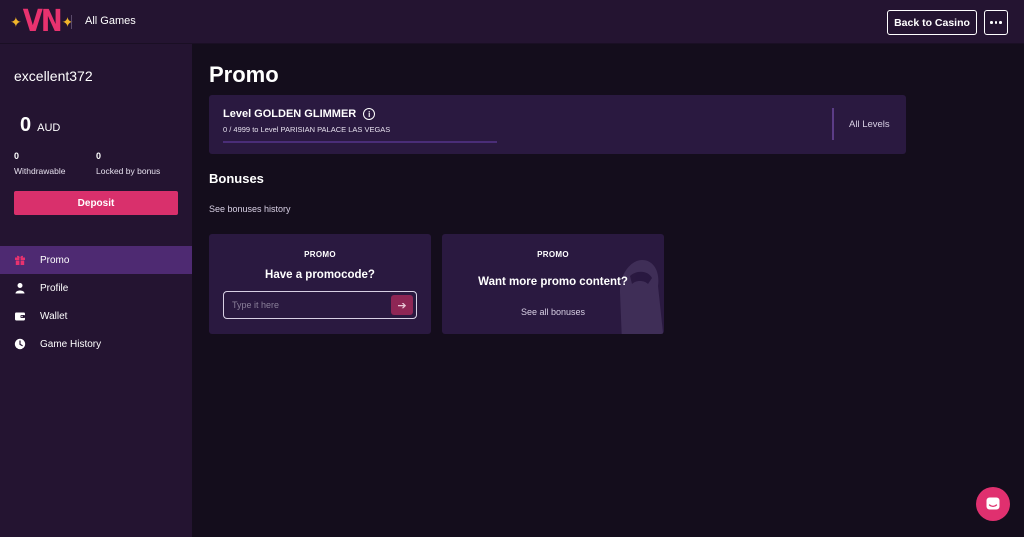 This screenshot has height=537, width=1024. I want to click on withdrawable-value: 0, so click(17, 156).